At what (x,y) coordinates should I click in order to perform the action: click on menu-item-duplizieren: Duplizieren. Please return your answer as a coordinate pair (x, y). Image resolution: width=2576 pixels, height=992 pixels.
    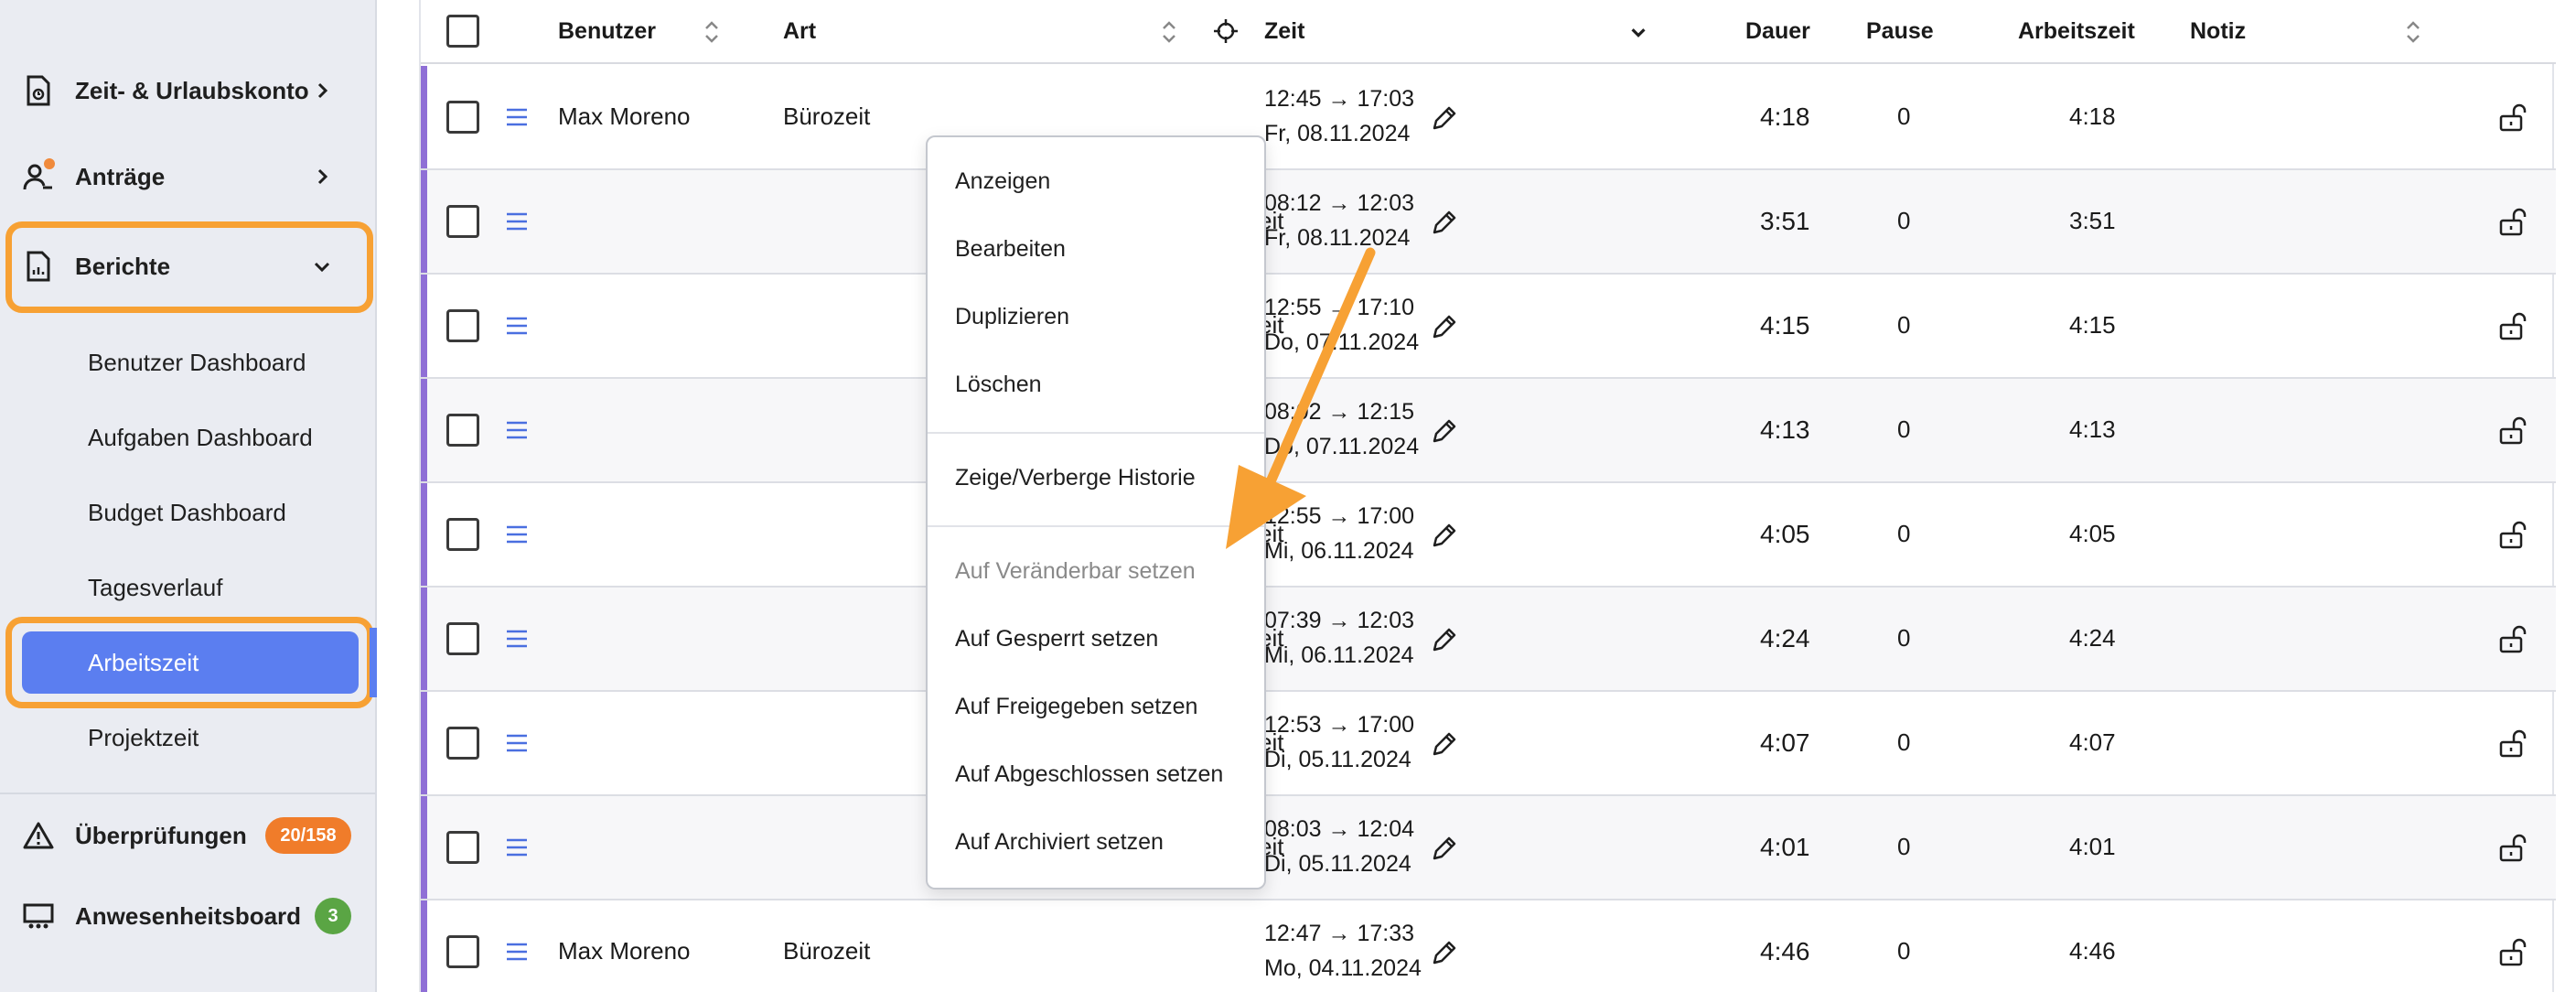
    Looking at the image, I should click on (1012, 317).